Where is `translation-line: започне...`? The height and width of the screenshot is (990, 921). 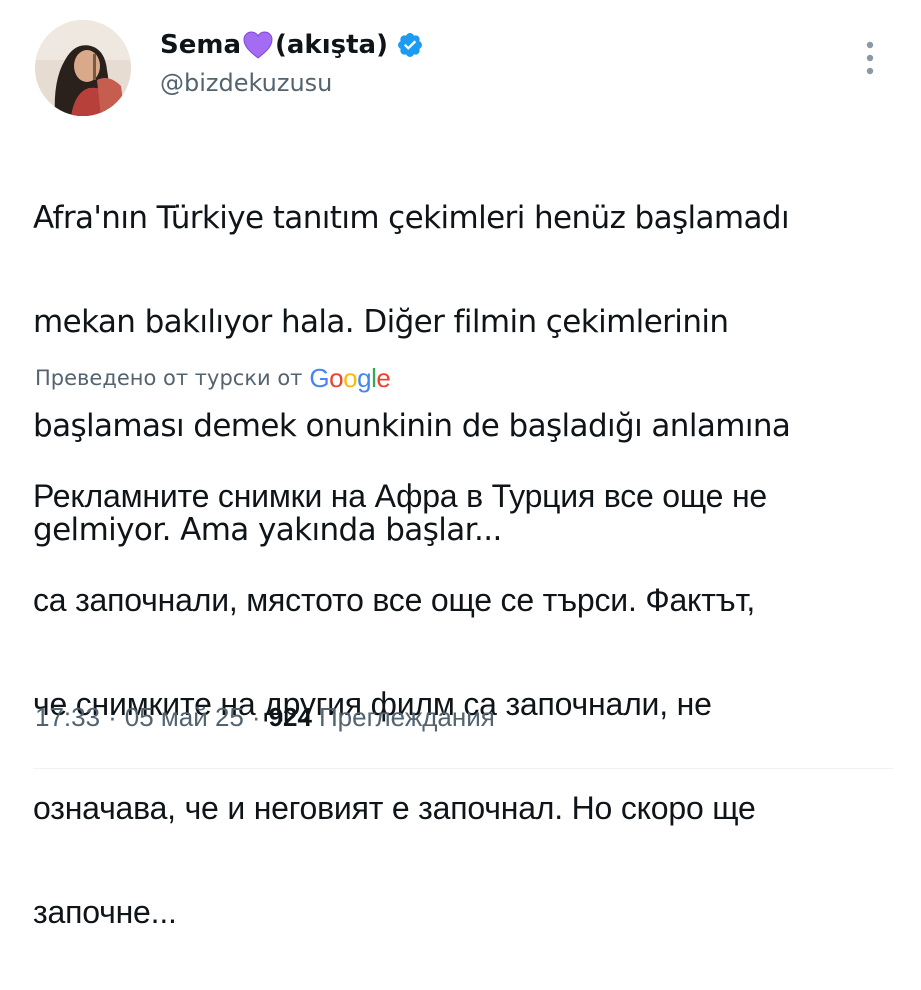
translation-line: започне... is located at coordinates (105, 912).